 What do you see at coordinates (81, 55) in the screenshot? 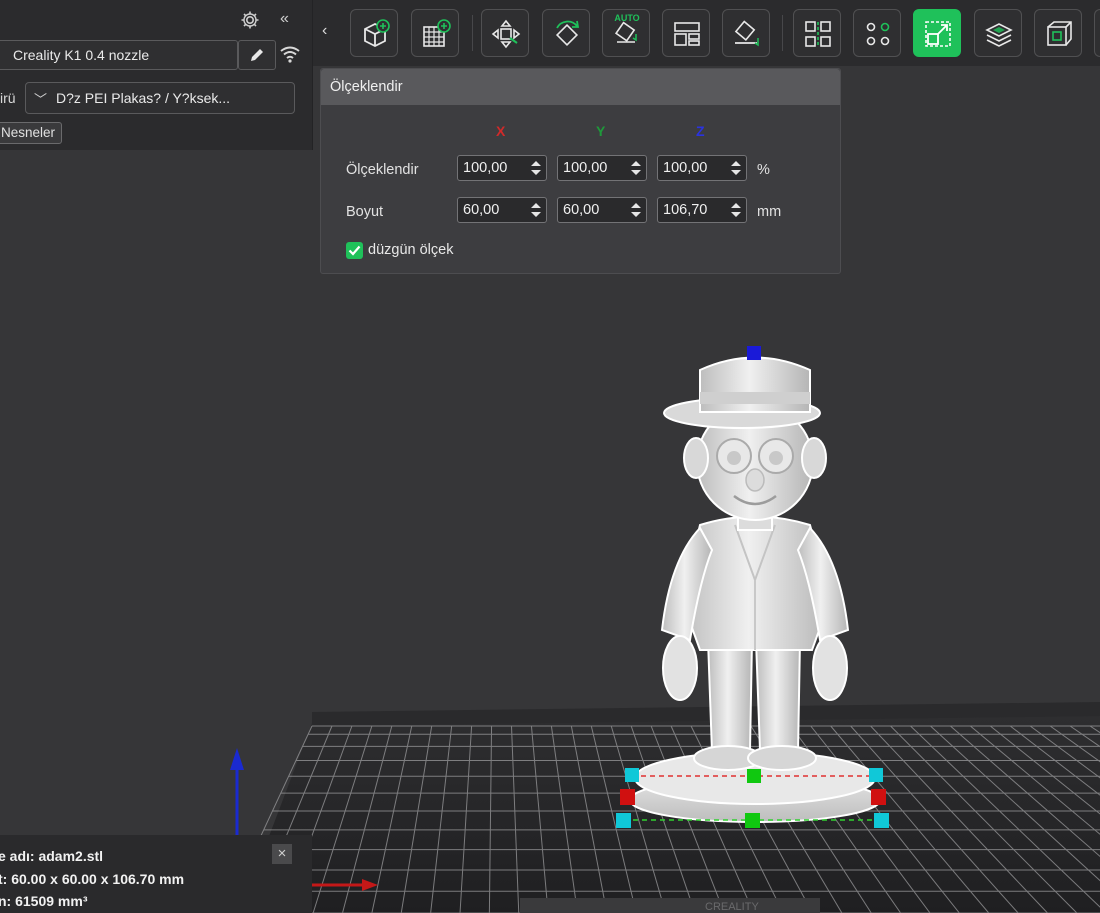
I see `printer-name: Creality K1 0.4 nozzle` at bounding box center [81, 55].